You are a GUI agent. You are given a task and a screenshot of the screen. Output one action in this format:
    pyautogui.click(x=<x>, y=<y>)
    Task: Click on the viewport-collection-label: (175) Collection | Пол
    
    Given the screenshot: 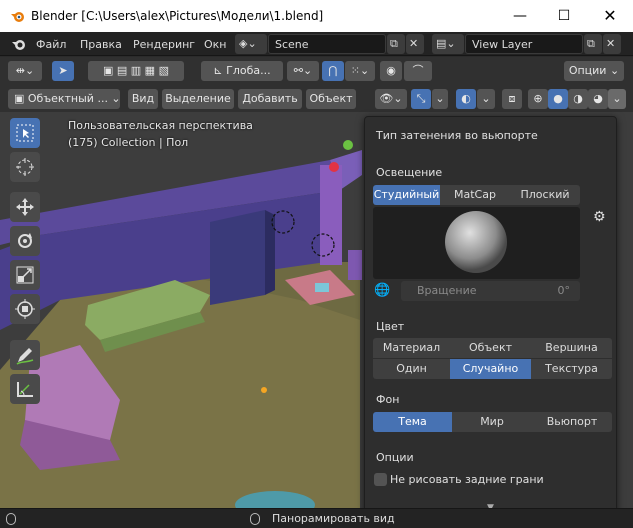 What is the action you would take?
    pyautogui.click(x=128, y=142)
    